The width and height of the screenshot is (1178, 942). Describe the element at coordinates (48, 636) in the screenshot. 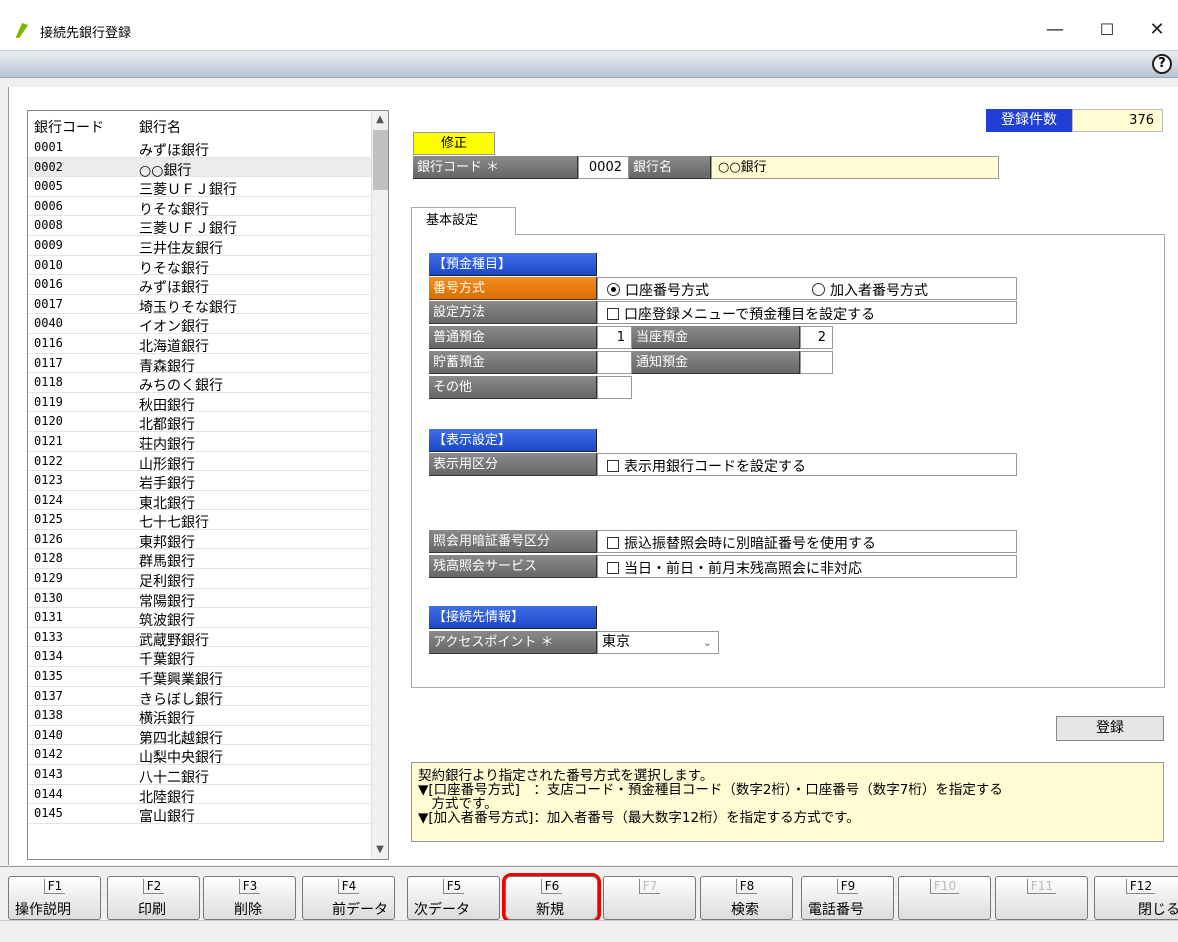

I see `bank-code: 0133` at that location.